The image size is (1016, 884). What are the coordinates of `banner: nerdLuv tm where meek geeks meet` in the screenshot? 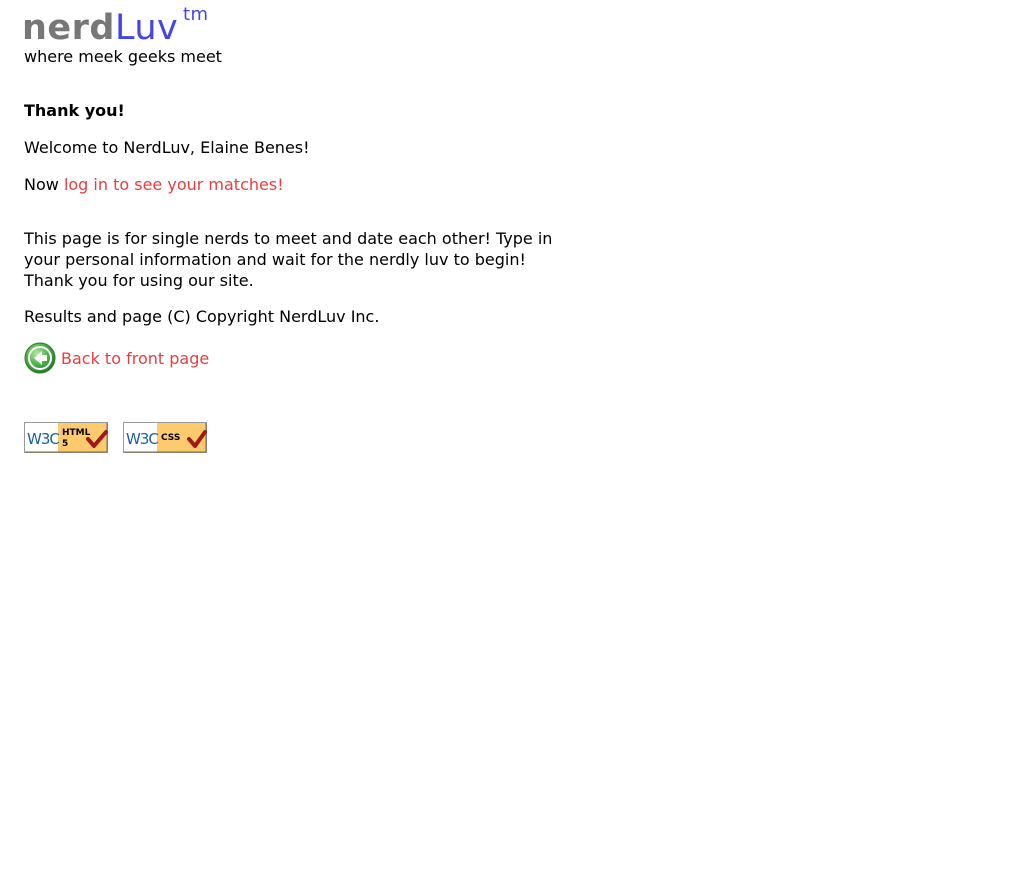 It's located at (303, 35).